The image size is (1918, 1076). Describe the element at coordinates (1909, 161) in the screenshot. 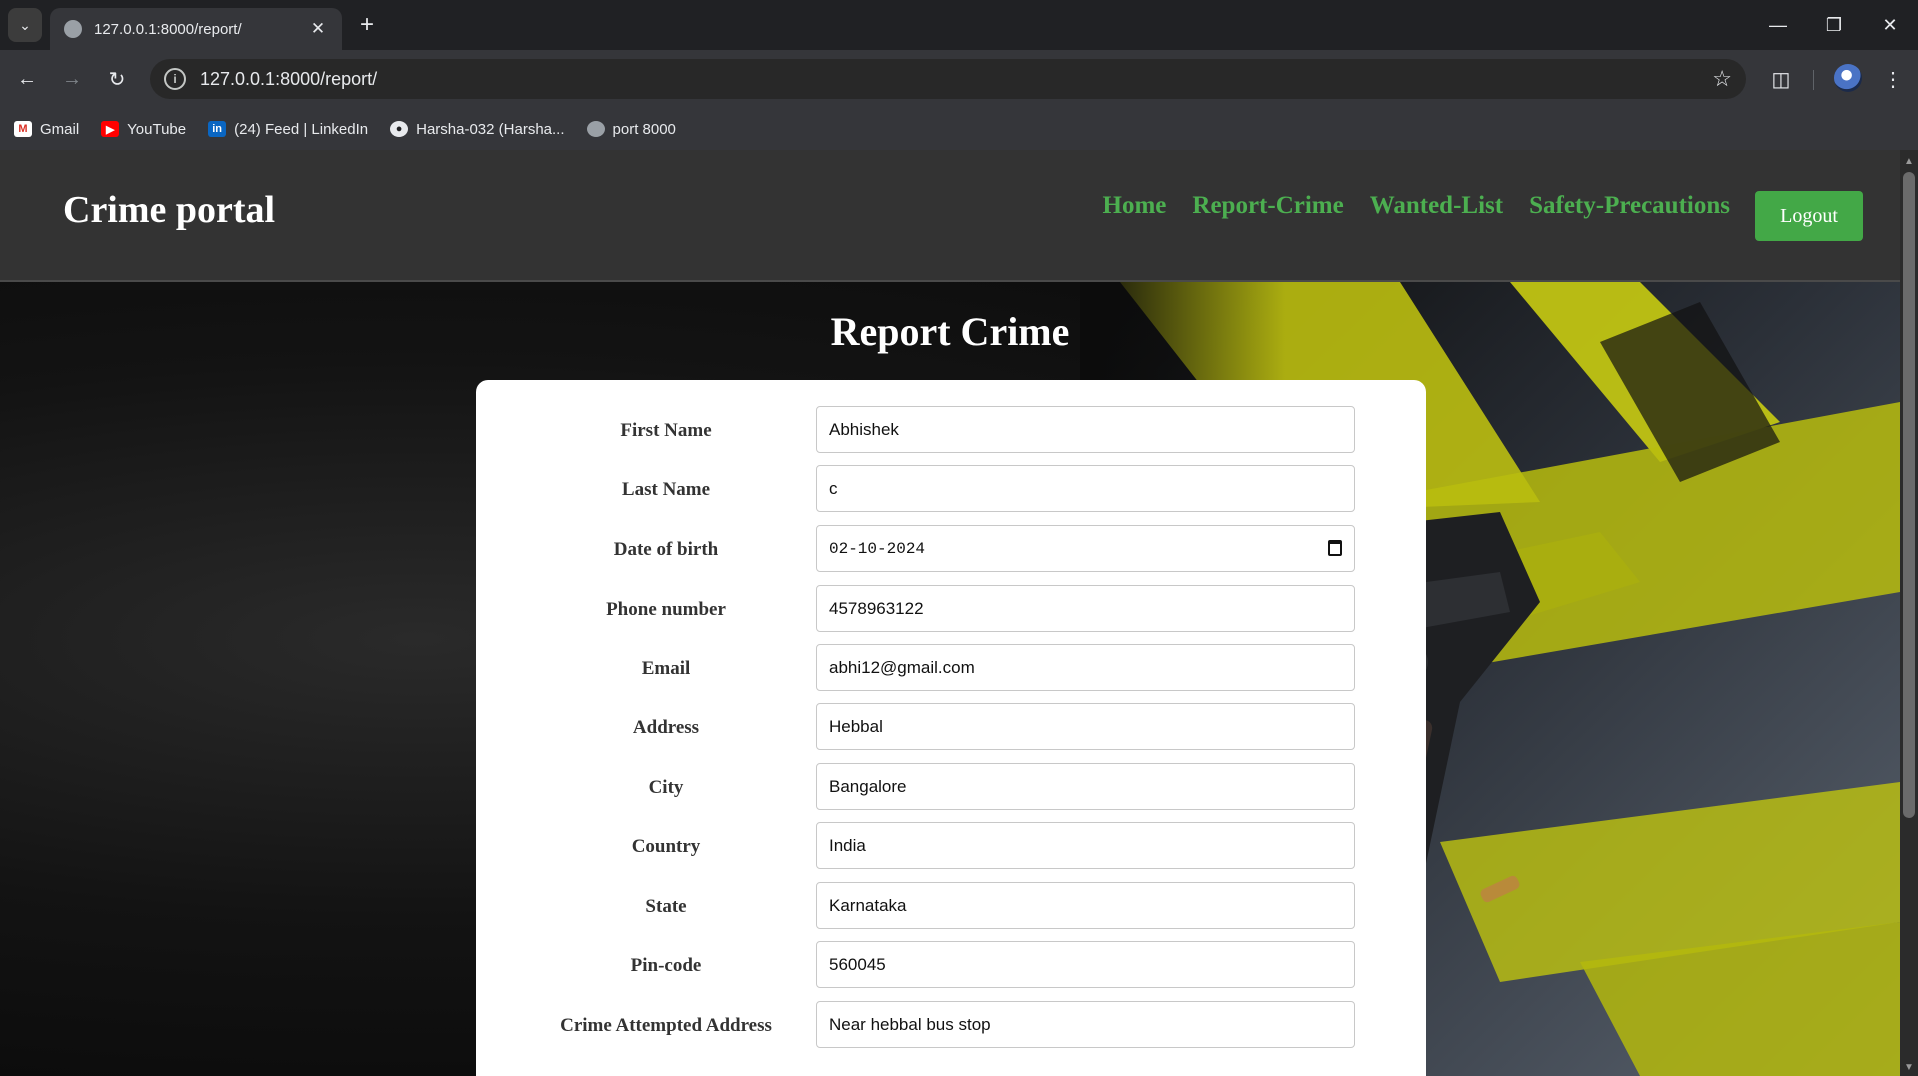

I see `scroll-up-icon: ▲` at that location.